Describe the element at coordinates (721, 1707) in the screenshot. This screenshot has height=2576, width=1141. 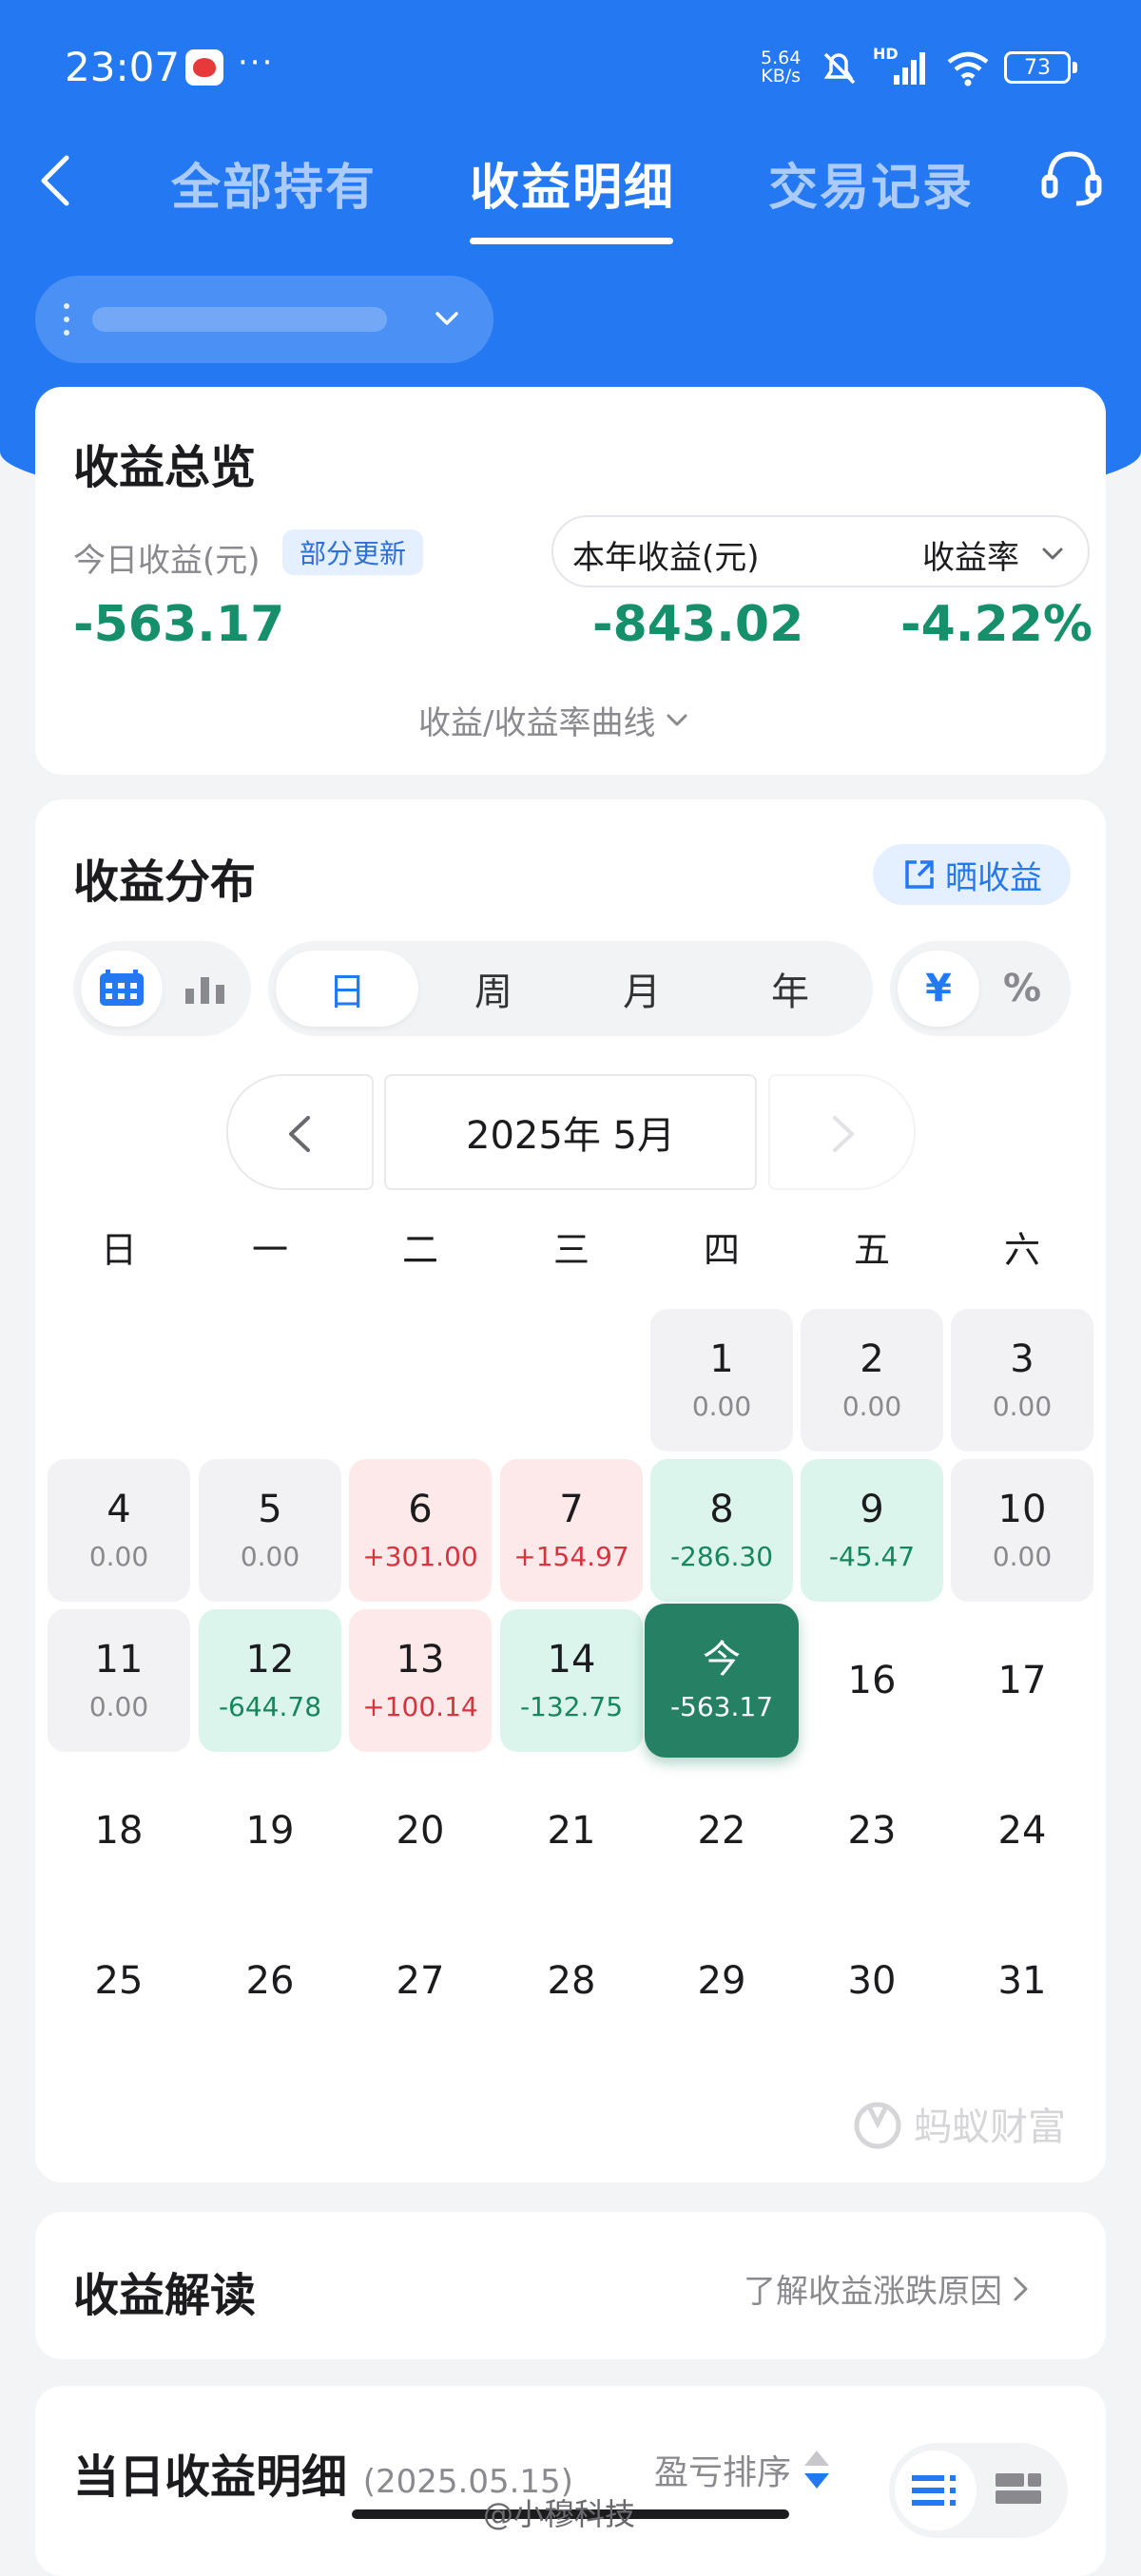
I see `calendar-day-earnings: -563.17` at that location.